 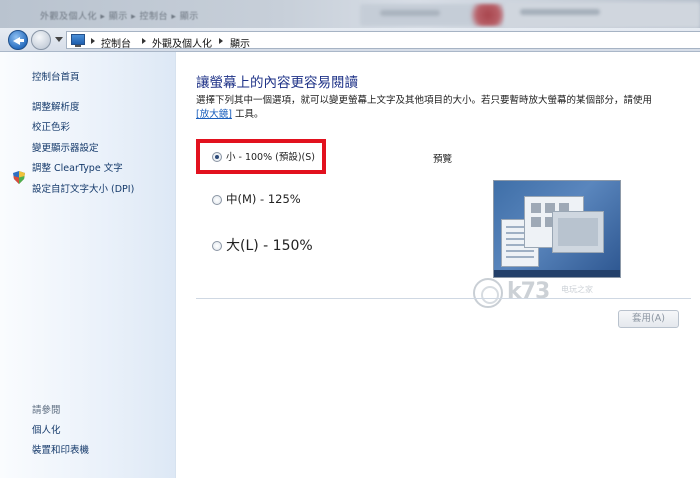 What do you see at coordinates (240, 42) in the screenshot?
I see `breadcrumb-display: 顯示` at bounding box center [240, 42].